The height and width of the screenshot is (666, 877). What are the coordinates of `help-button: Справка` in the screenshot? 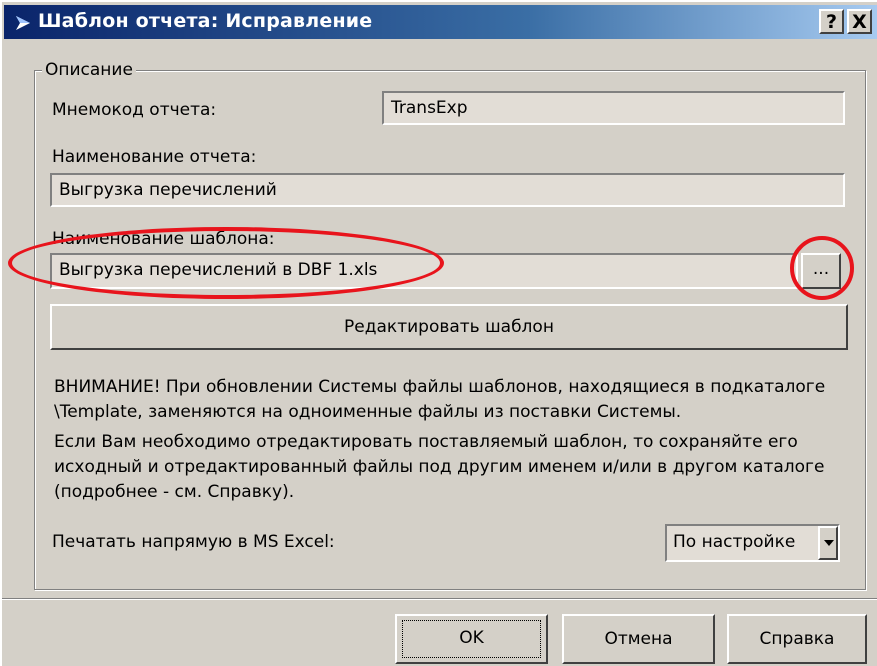 It's located at (797, 639).